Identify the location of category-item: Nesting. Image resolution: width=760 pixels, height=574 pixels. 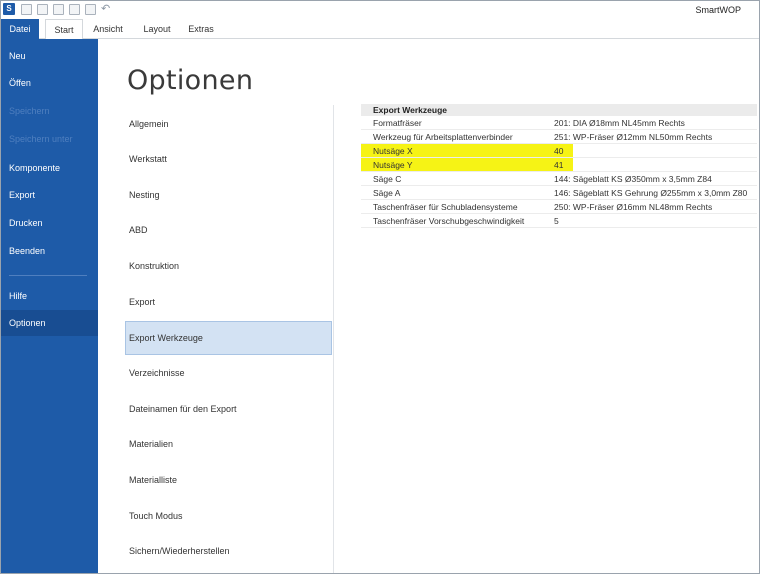
(228, 195).